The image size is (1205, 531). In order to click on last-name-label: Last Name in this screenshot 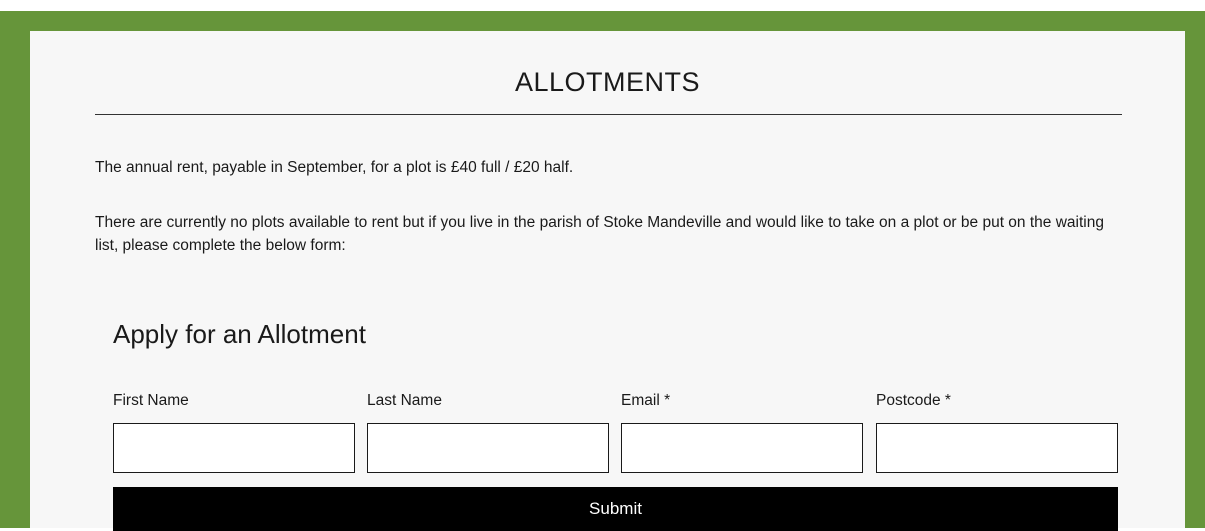, I will do `click(404, 400)`.